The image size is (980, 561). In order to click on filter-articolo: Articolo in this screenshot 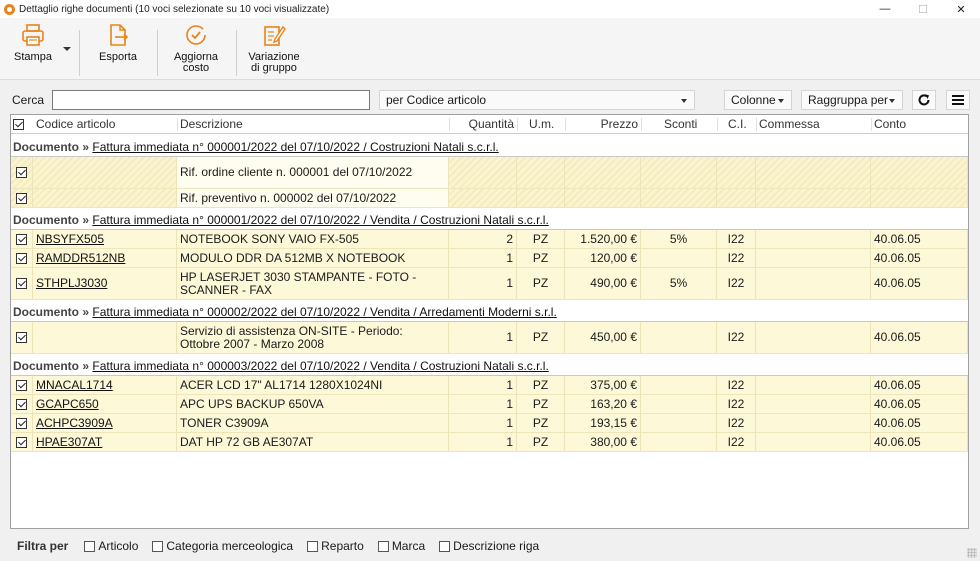, I will do `click(111, 546)`.